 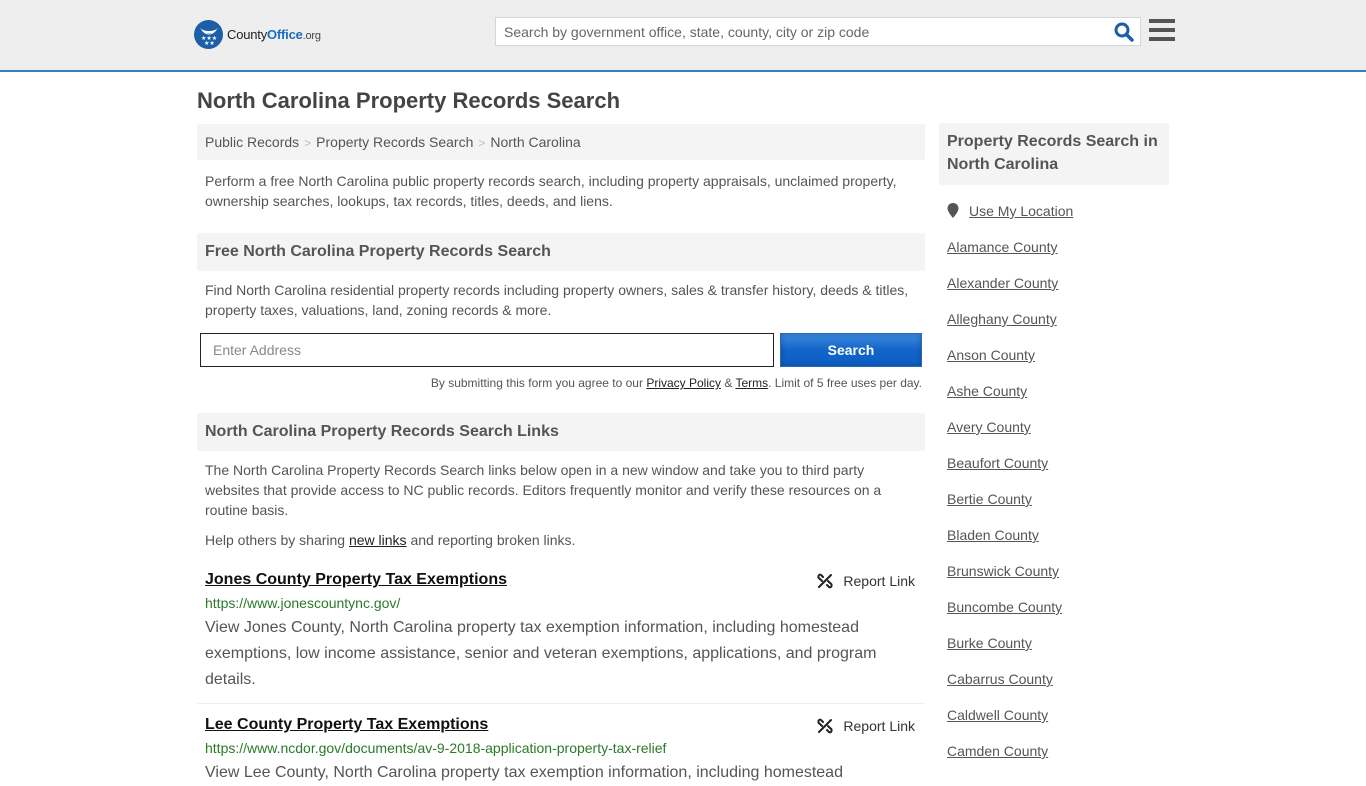 I want to click on resource-link-title: Jones County Property Tax Exemptions, so click(x=356, y=580).